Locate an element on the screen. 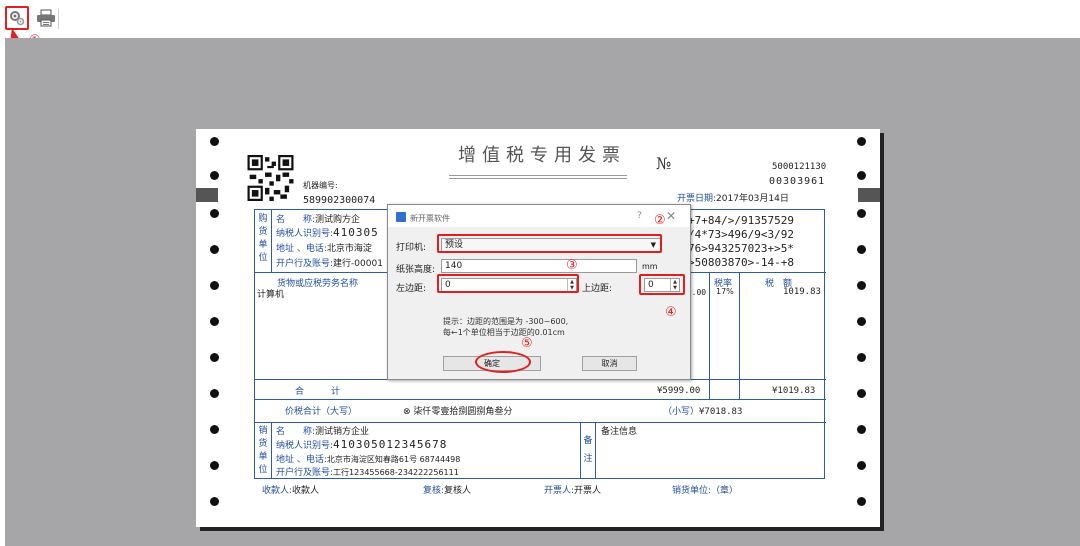 The width and height of the screenshot is (1080, 546). top-margin-label: 上边距: is located at coordinates (597, 289).